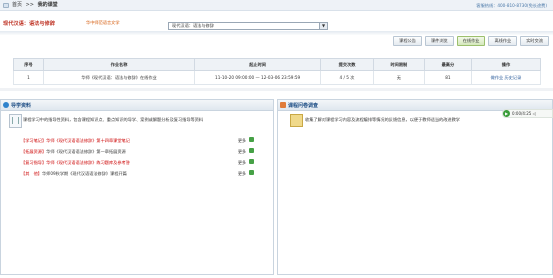 The image size is (553, 278). I want to click on list-item: 【学习笔记】华师《现代汉语语法修辞》第十四章课堂笔记, so click(75, 140).